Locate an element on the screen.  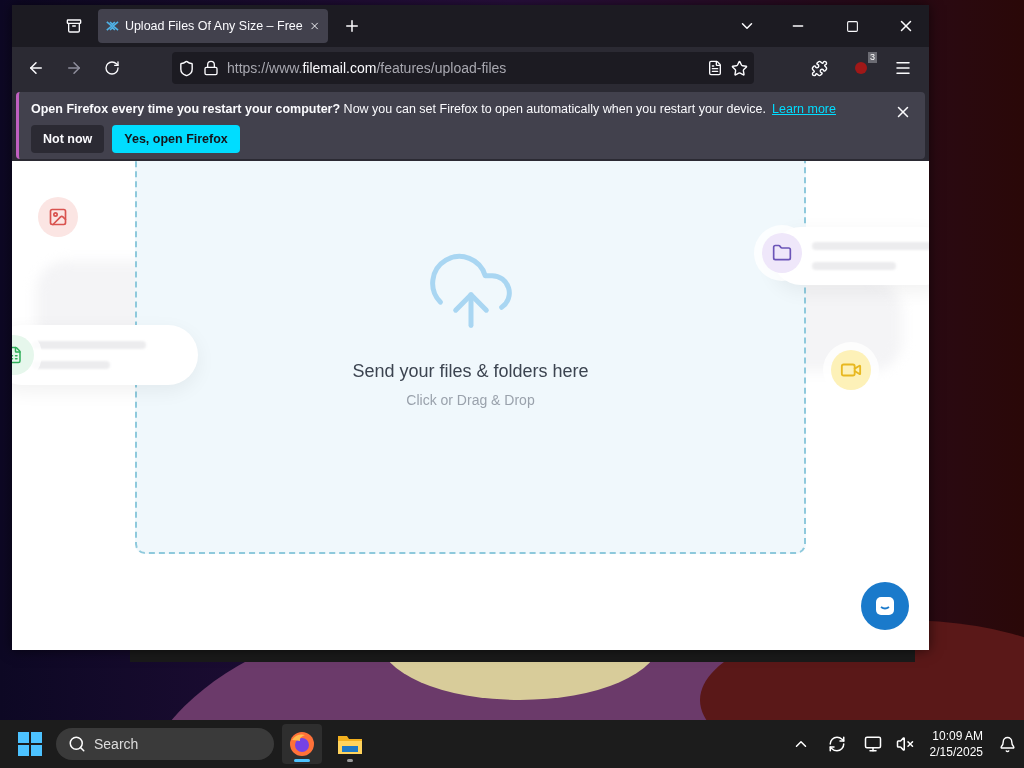
confirm-button: Yes, open Firefox is located at coordinates (176, 139).